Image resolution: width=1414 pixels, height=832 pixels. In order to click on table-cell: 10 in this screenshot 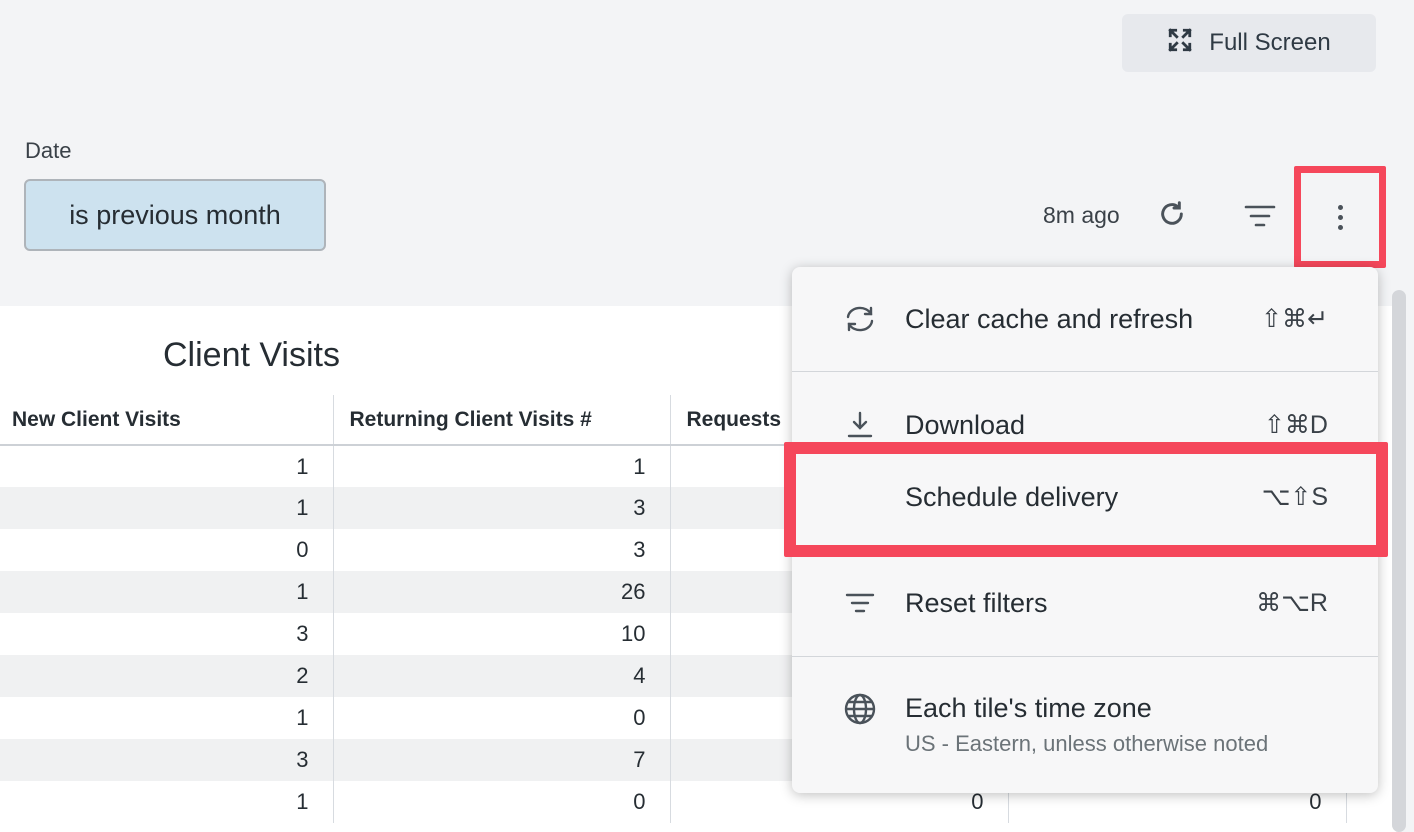, I will do `click(502, 634)`.